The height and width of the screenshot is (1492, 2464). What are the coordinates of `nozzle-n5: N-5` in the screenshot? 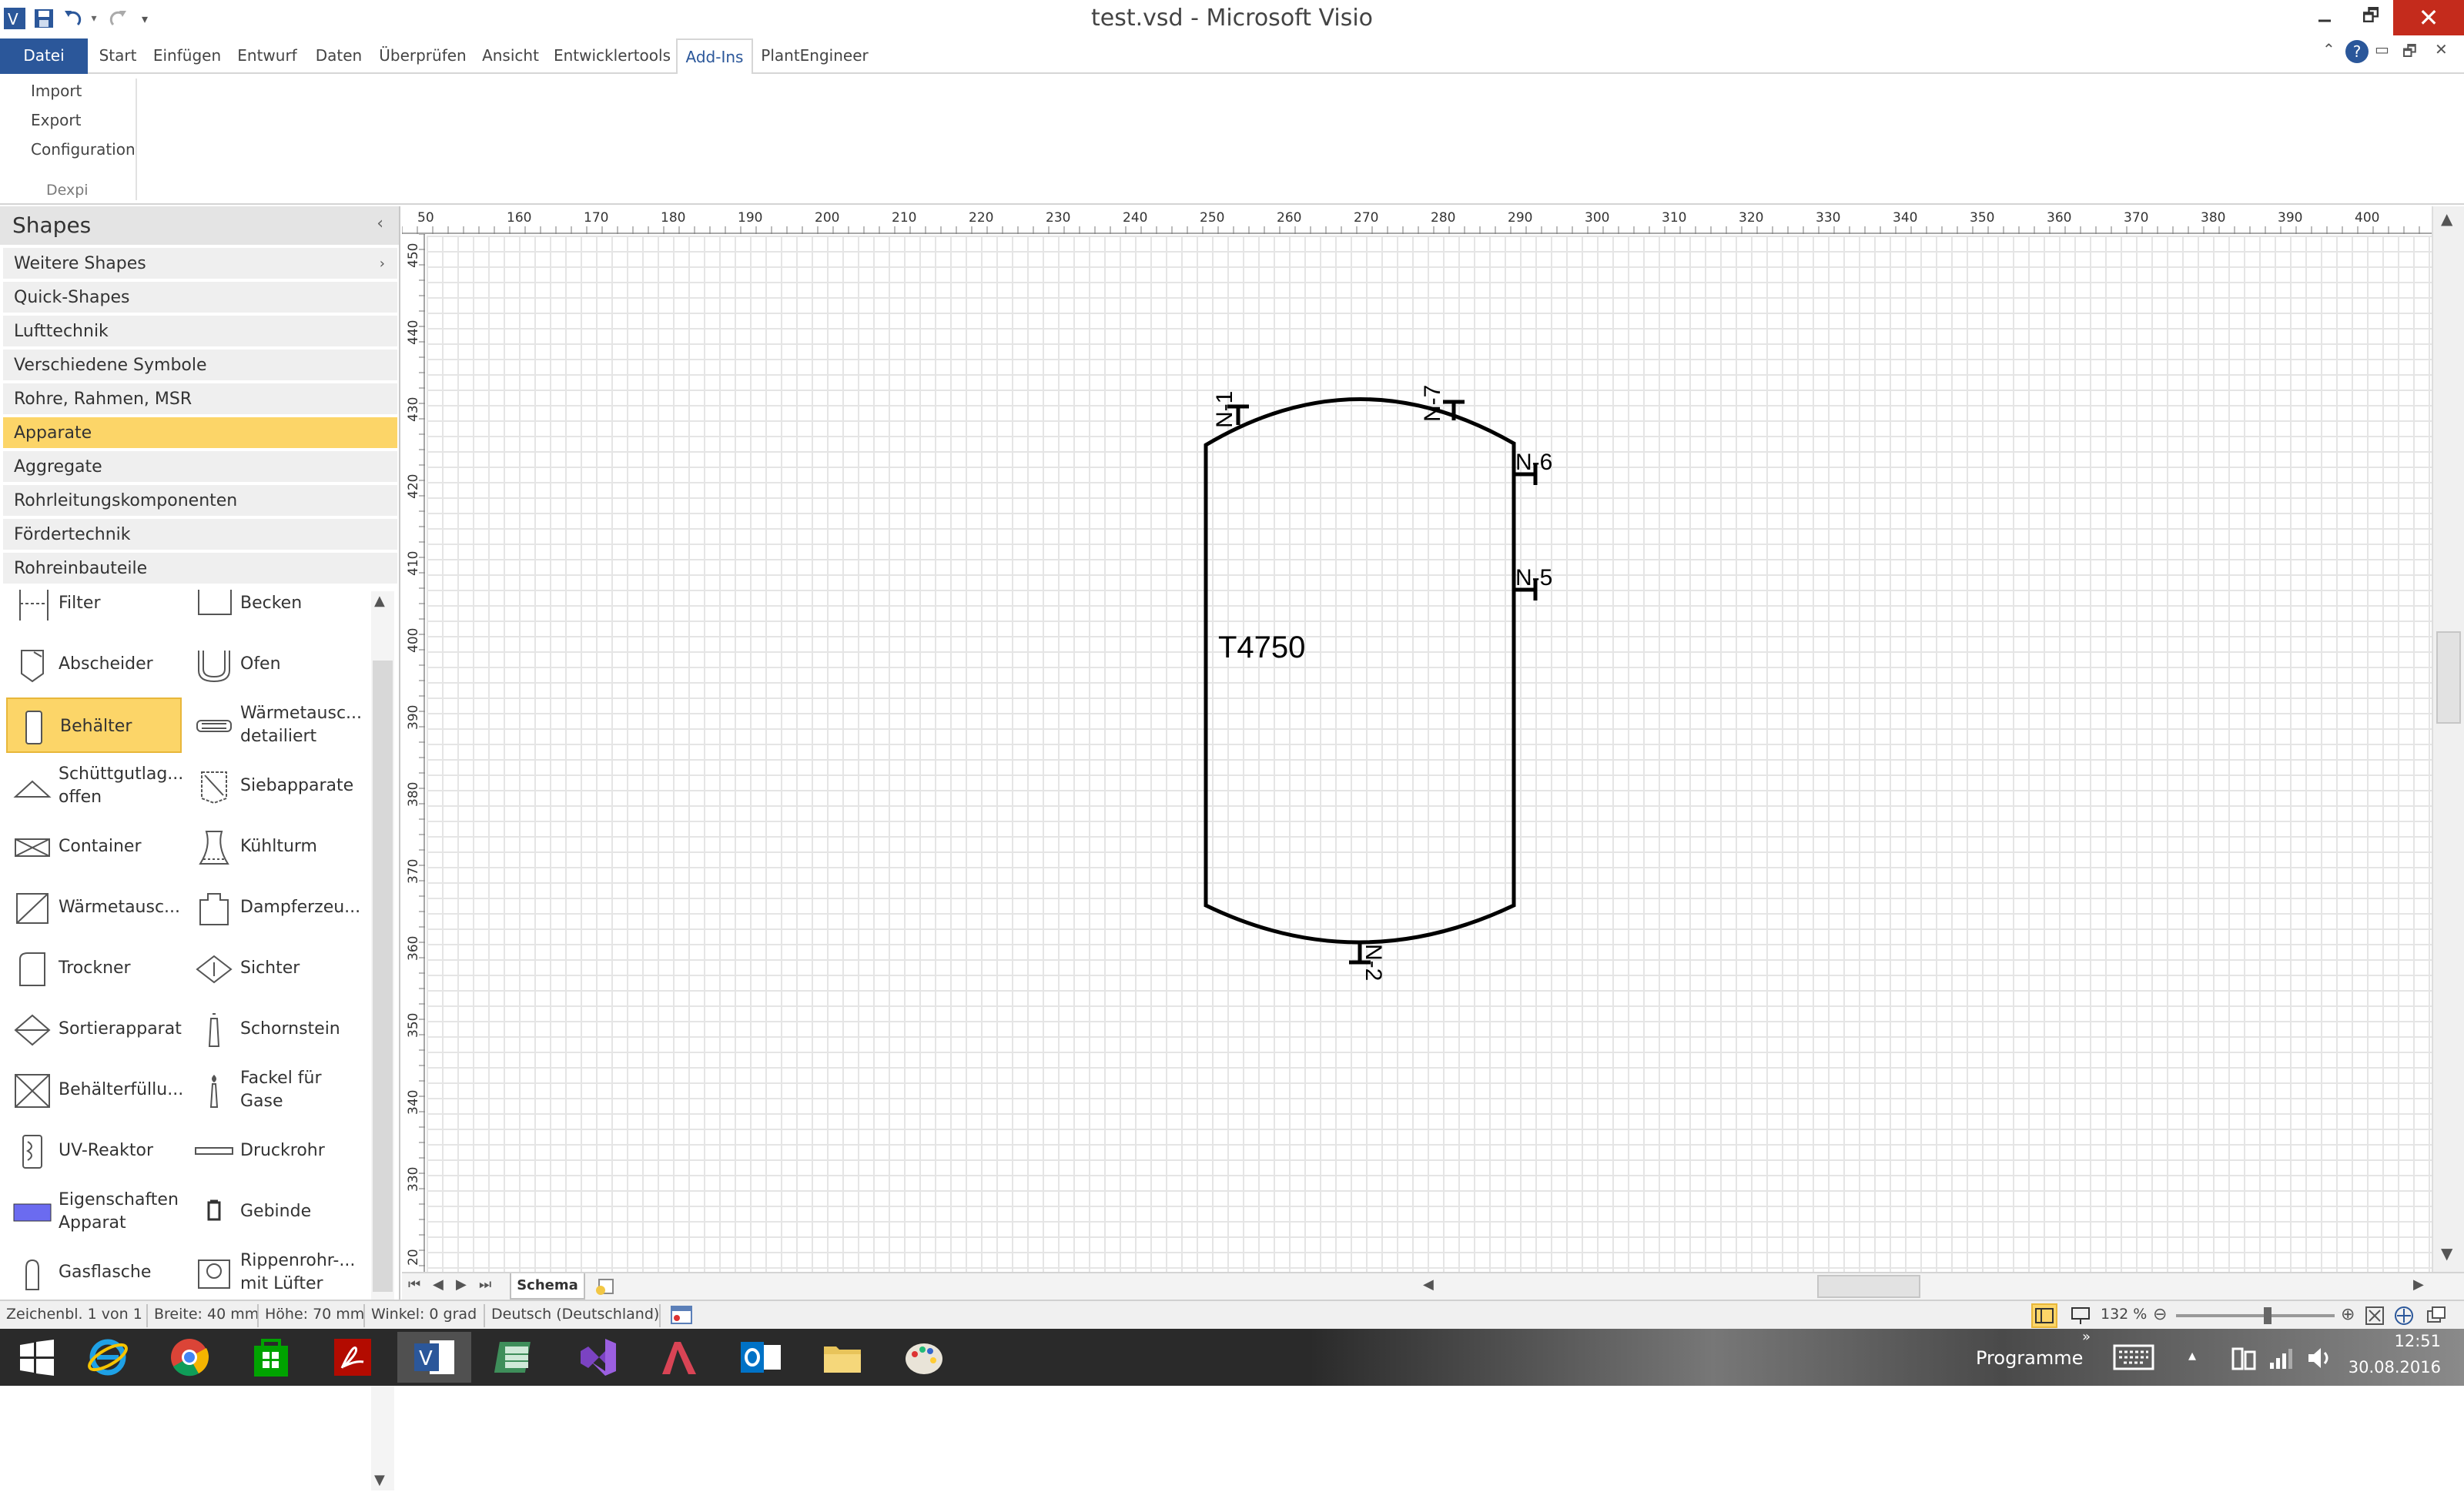 It's located at (1533, 582).